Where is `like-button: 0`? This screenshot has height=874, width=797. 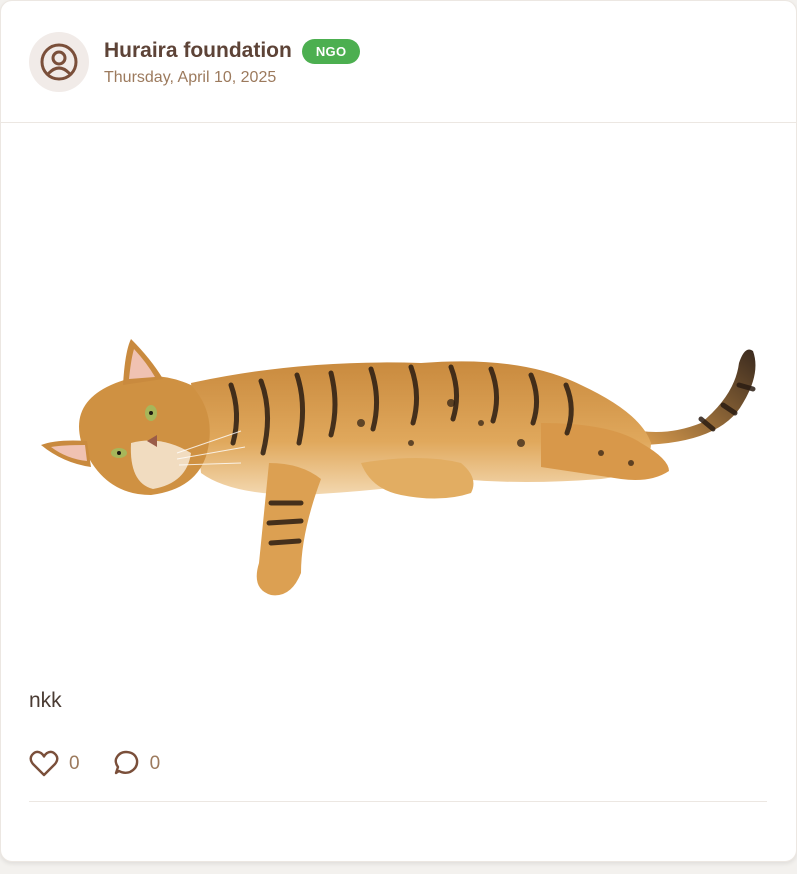
like-button: 0 is located at coordinates (54, 764).